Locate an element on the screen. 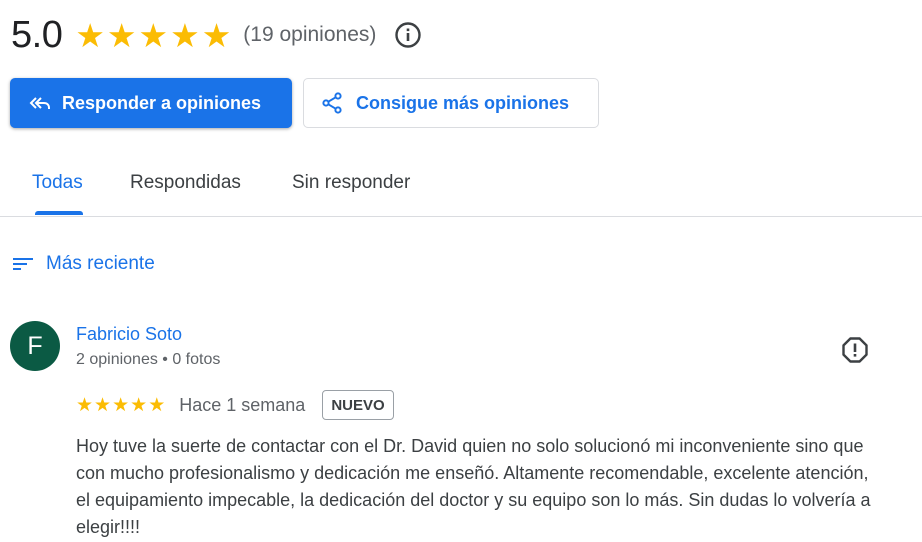 The height and width of the screenshot is (542, 922). new-badge: NUEVO is located at coordinates (358, 405).